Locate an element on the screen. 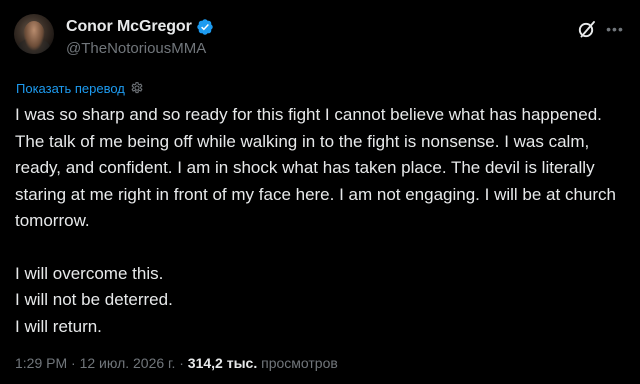  views-label: просмотров is located at coordinates (299, 363).